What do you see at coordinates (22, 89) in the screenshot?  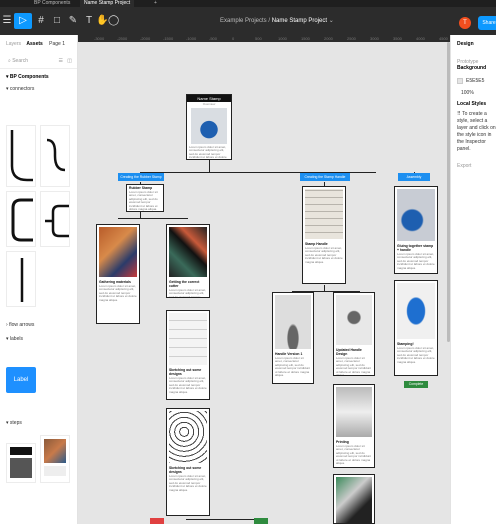 I see `group-label: connectors` at bounding box center [22, 89].